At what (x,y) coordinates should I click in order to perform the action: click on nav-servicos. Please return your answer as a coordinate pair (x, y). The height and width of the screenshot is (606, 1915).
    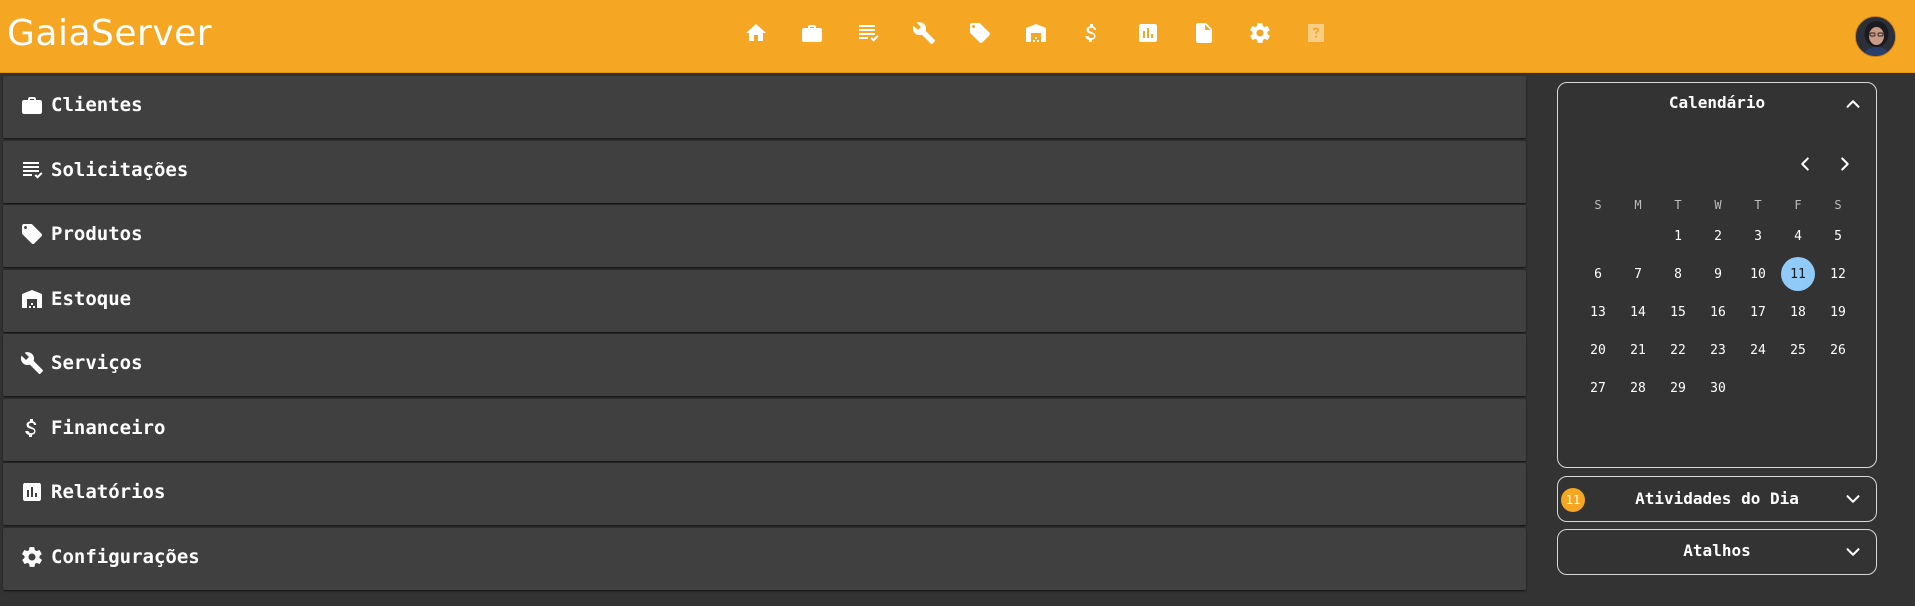
    Looking at the image, I should click on (924, 33).